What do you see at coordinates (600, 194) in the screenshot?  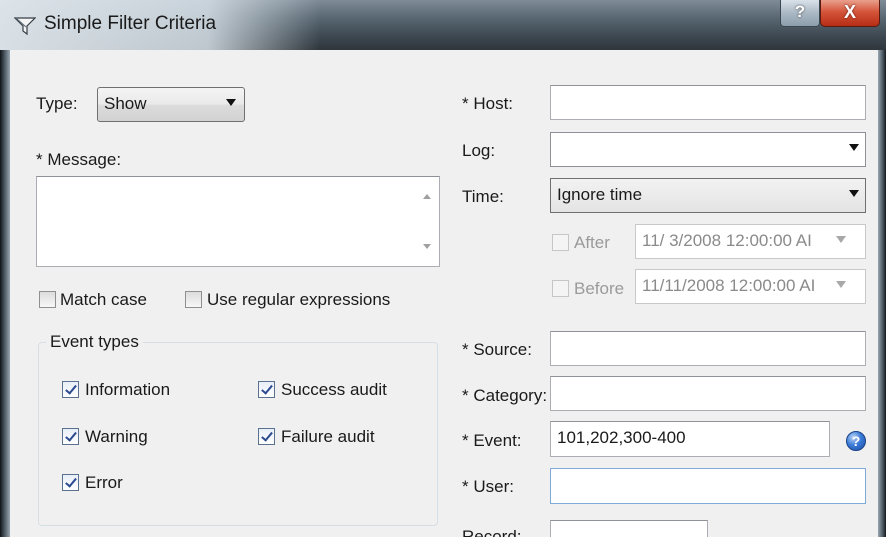 I see `time-dropdown-value: Ignore time` at bounding box center [600, 194].